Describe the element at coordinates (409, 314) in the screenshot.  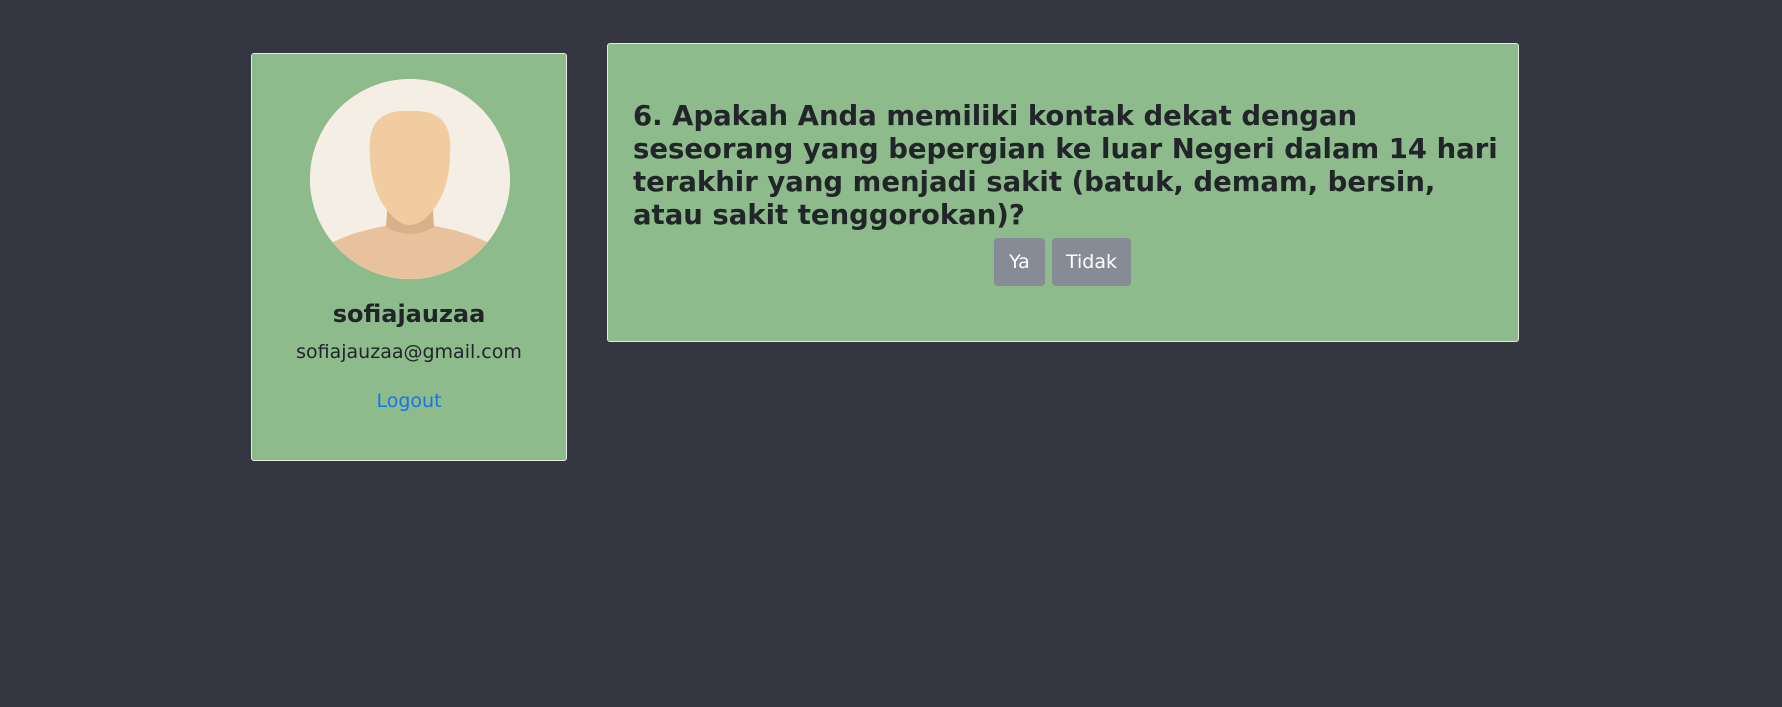
I see `username: sofiajauzaa` at that location.